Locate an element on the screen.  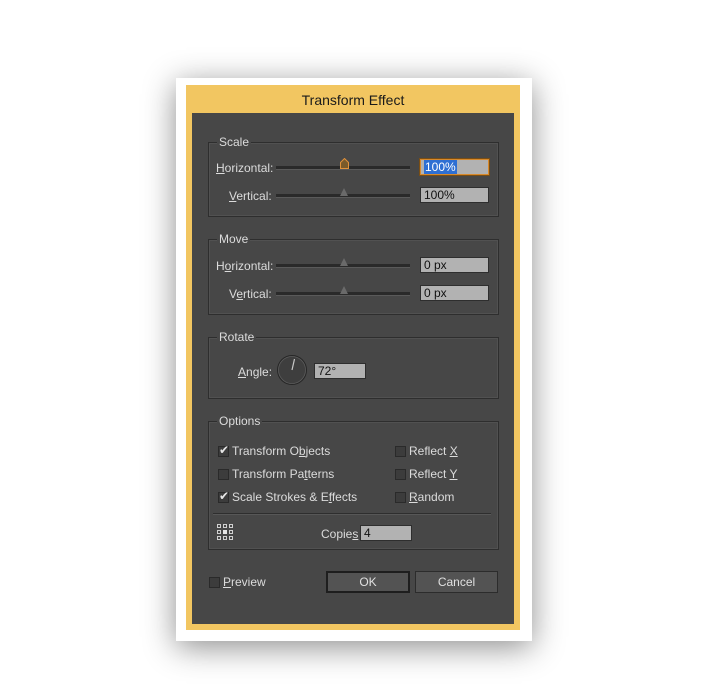
scale-horizontal-label-text: orizontal: is located at coordinates (249, 168).